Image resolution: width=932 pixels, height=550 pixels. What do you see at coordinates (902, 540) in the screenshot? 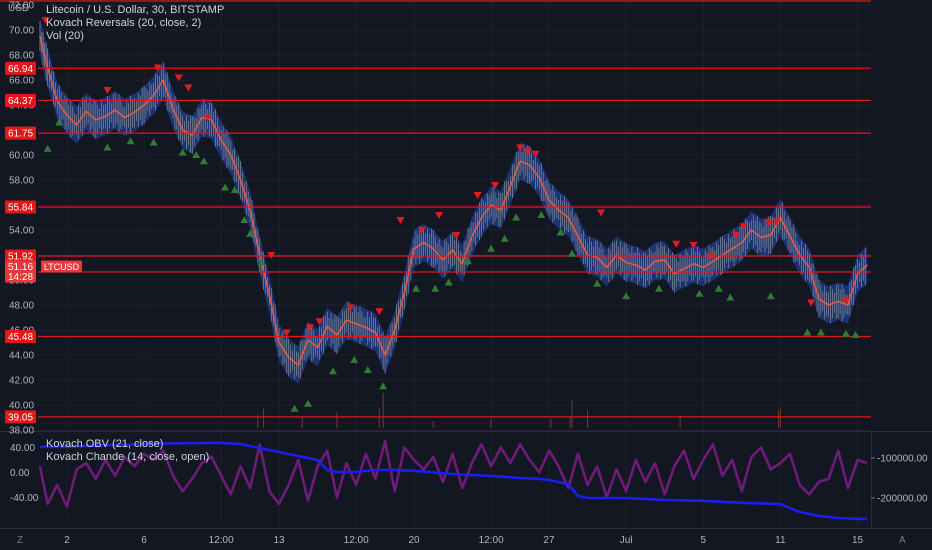
I see `auto-scale-a-icon: A` at bounding box center [902, 540].